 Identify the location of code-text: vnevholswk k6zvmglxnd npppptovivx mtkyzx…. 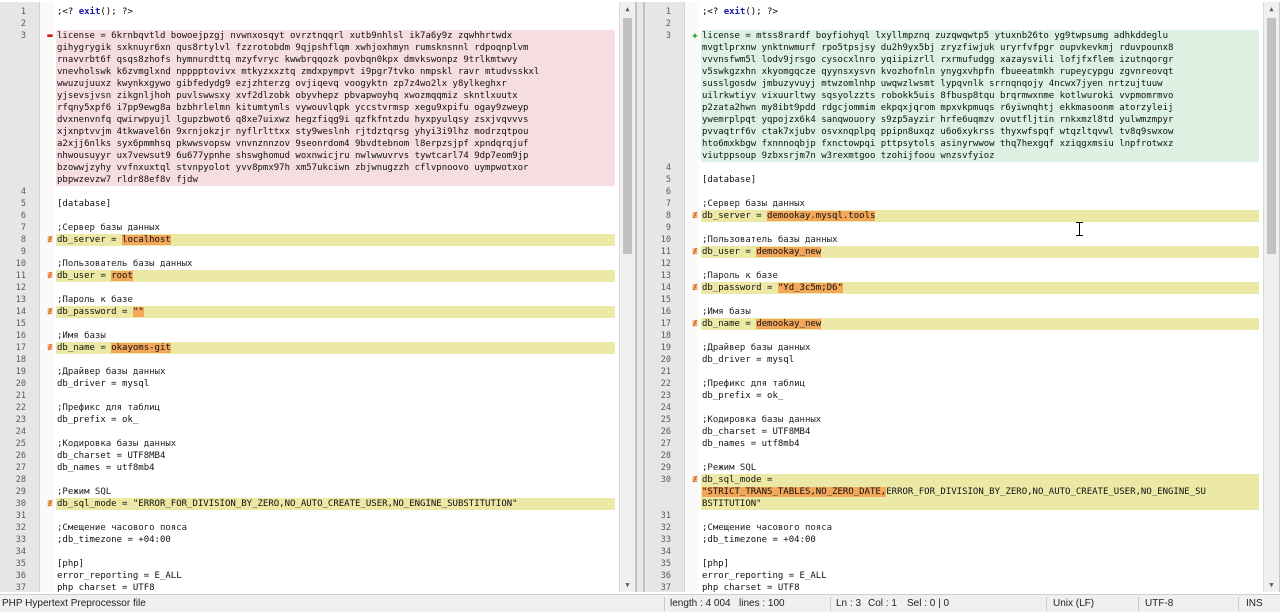
(335, 72).